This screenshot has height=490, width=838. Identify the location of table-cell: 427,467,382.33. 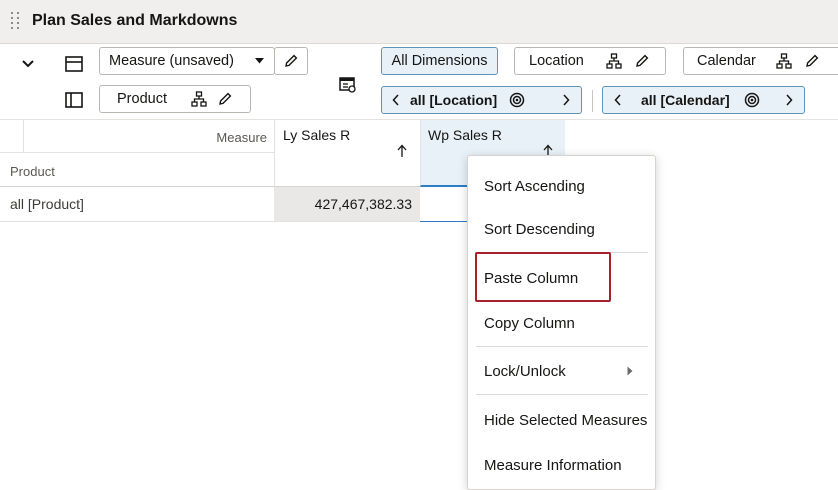
(347, 204).